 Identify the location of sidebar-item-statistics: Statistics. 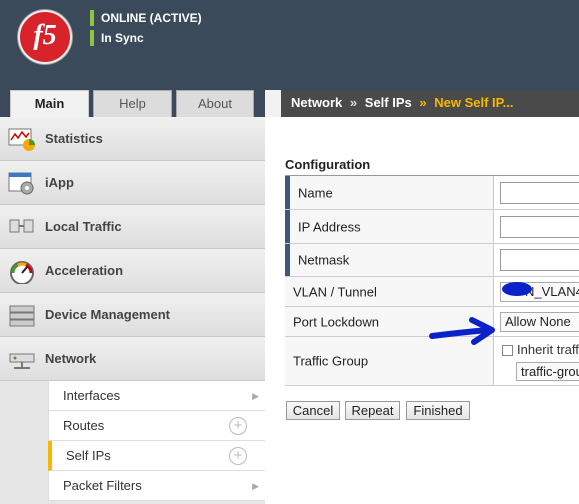
(132, 139).